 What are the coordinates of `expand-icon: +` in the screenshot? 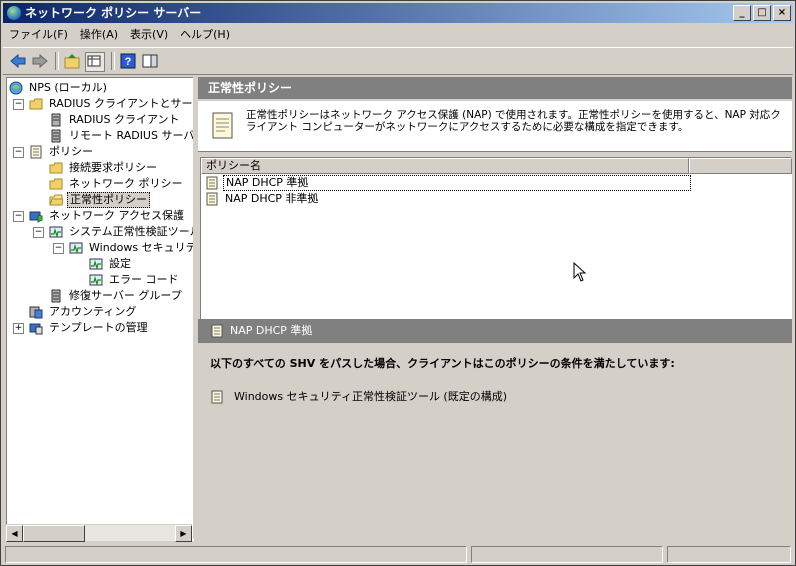 It's located at (18, 328).